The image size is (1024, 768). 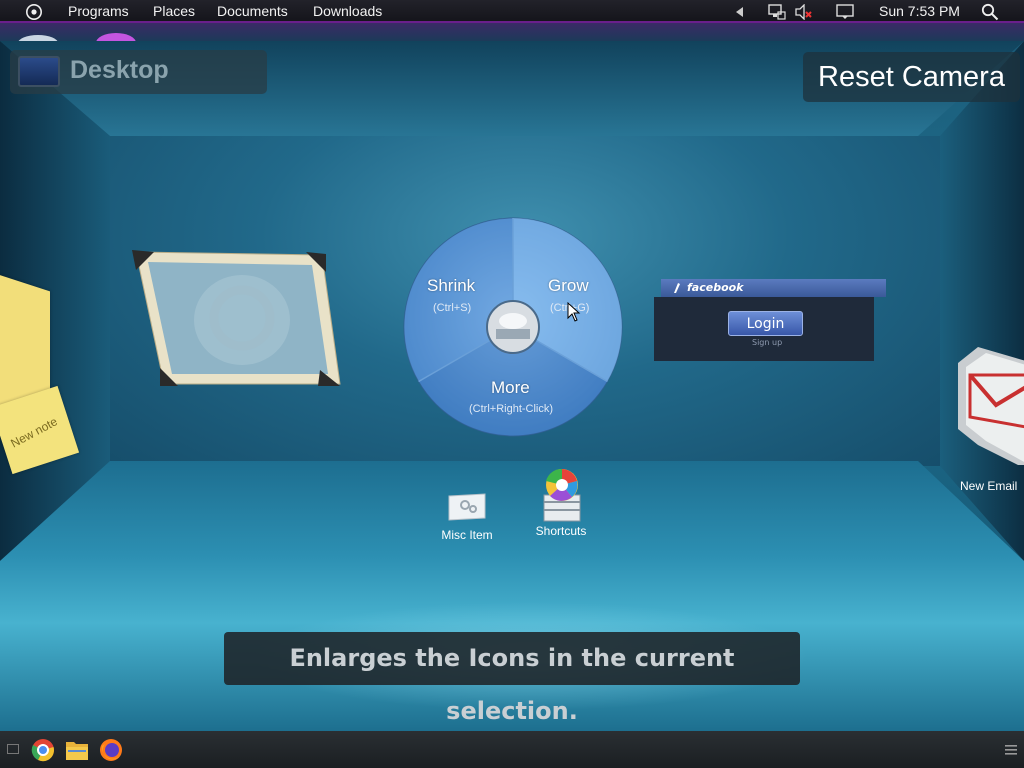 What do you see at coordinates (467, 535) in the screenshot?
I see `misc-item-label: Misc Item` at bounding box center [467, 535].